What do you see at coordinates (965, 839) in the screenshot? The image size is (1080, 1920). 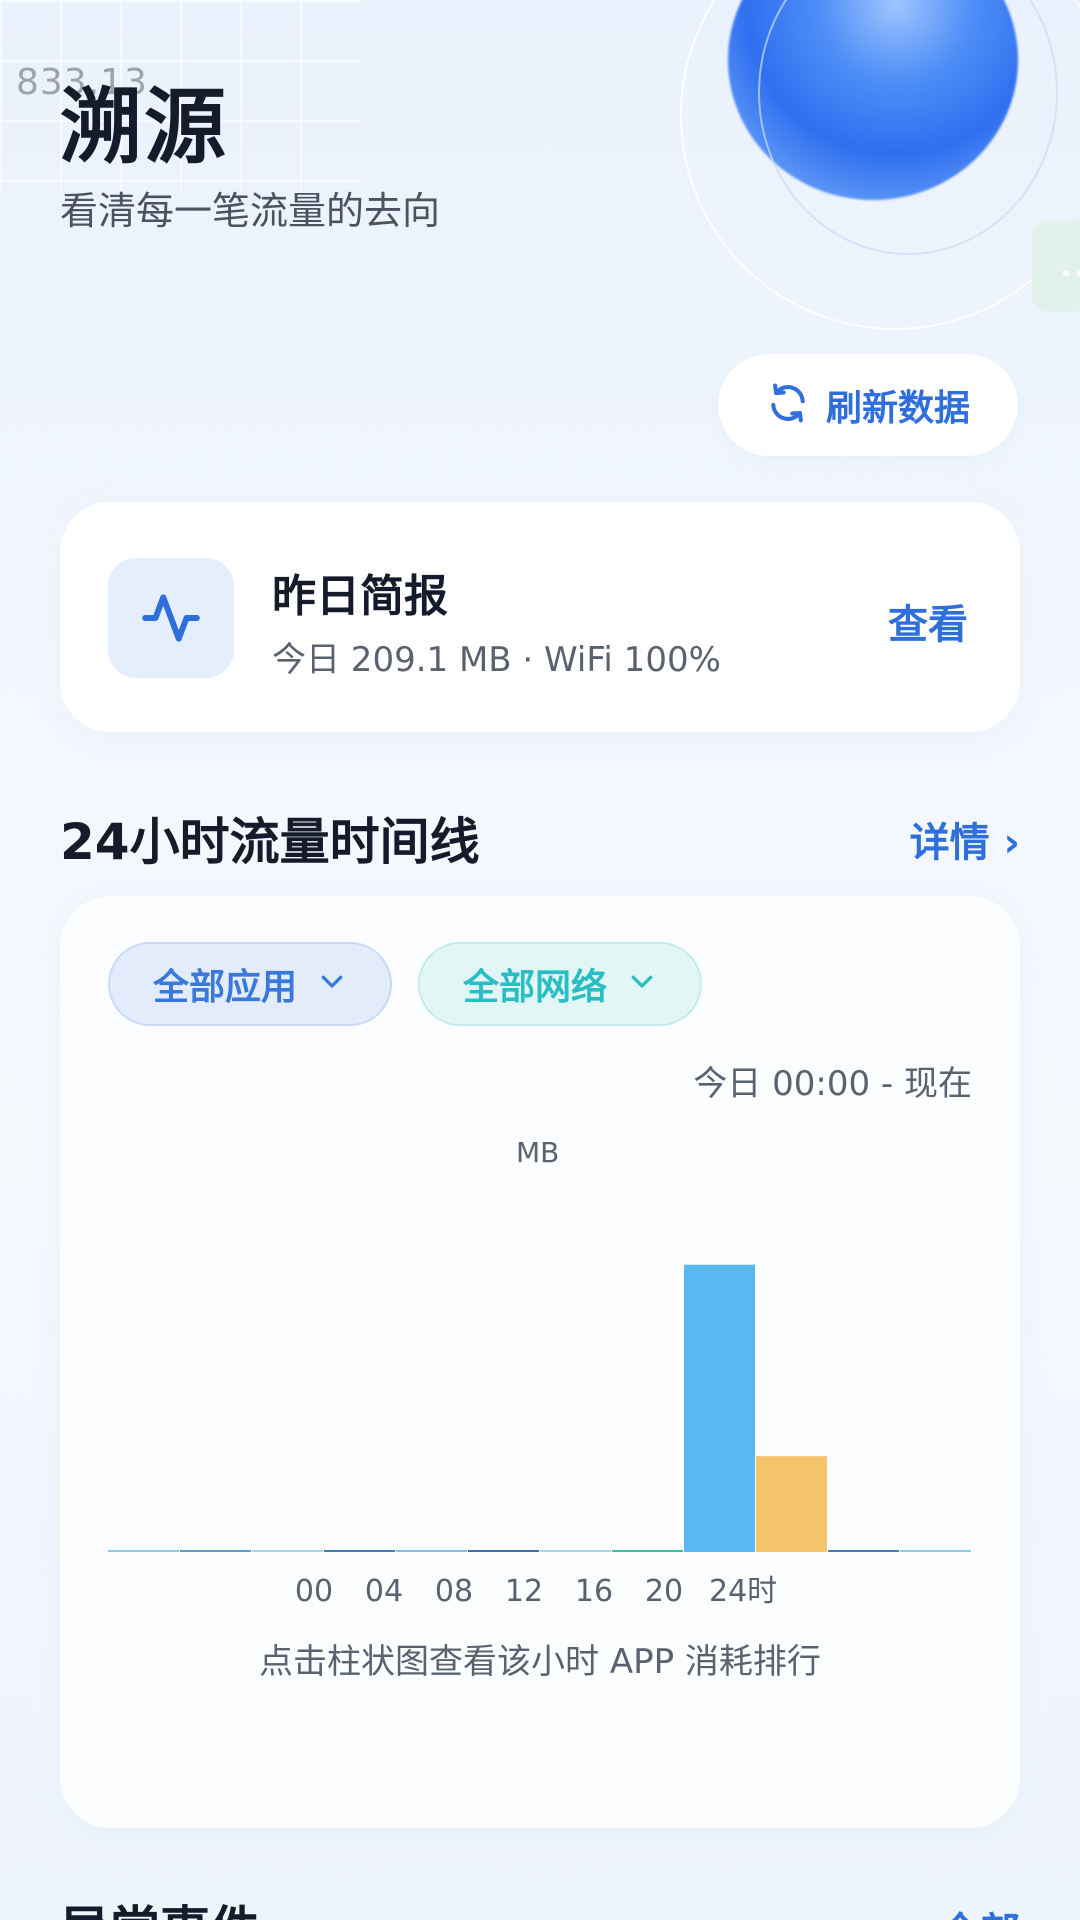 I see `timeline-details-link: 详情 ›` at bounding box center [965, 839].